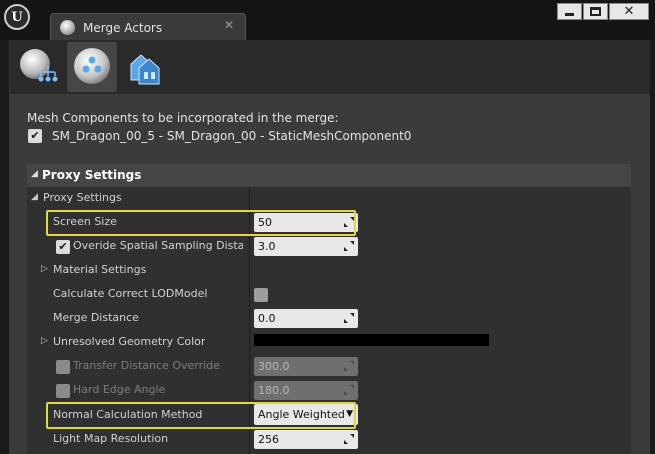  I want to click on mesh-merge-icon, so click(39, 65).